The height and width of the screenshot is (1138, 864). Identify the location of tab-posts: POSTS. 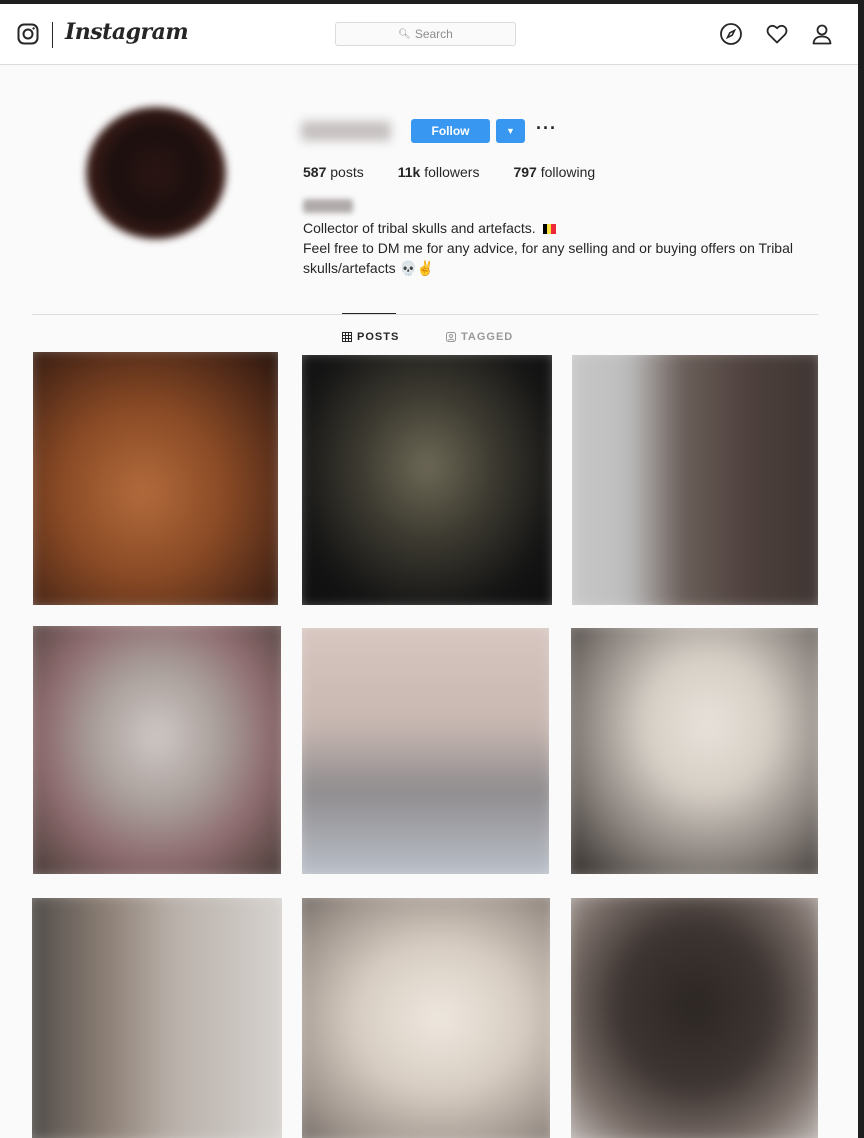
(370, 337).